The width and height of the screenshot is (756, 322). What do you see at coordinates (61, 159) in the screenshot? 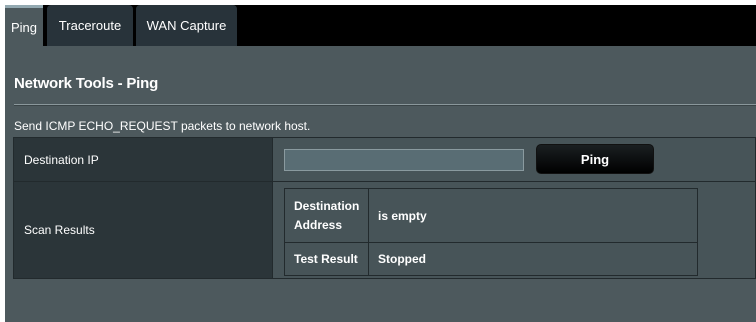
I see `destination-ip-label-text: Destination IP` at bounding box center [61, 159].